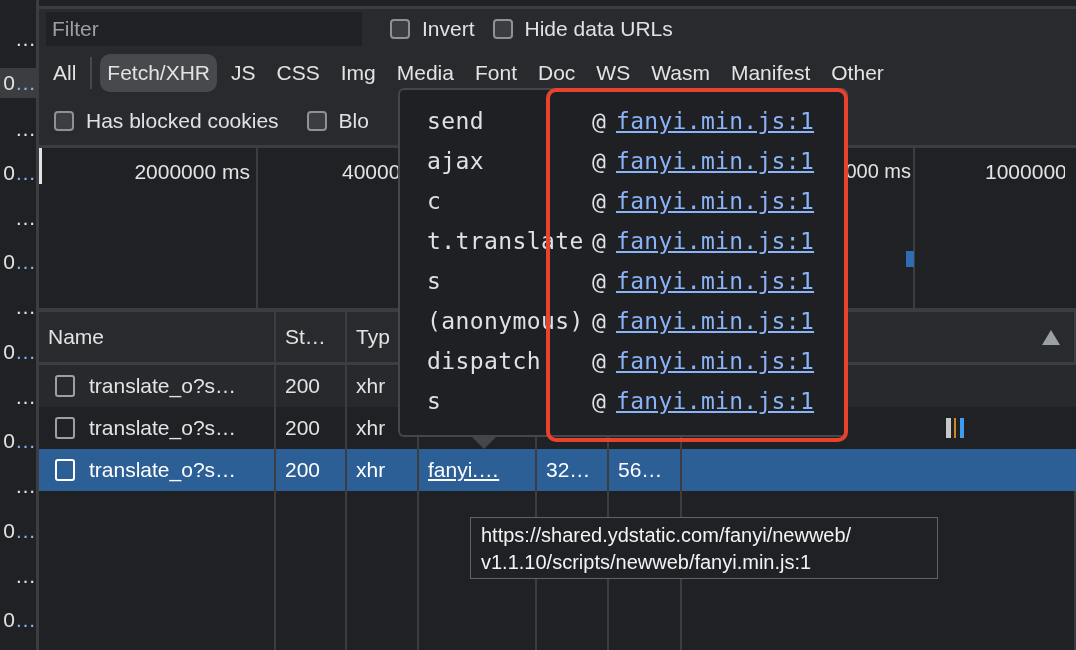  What do you see at coordinates (456, 161) in the screenshot?
I see `function-name: ajax` at bounding box center [456, 161].